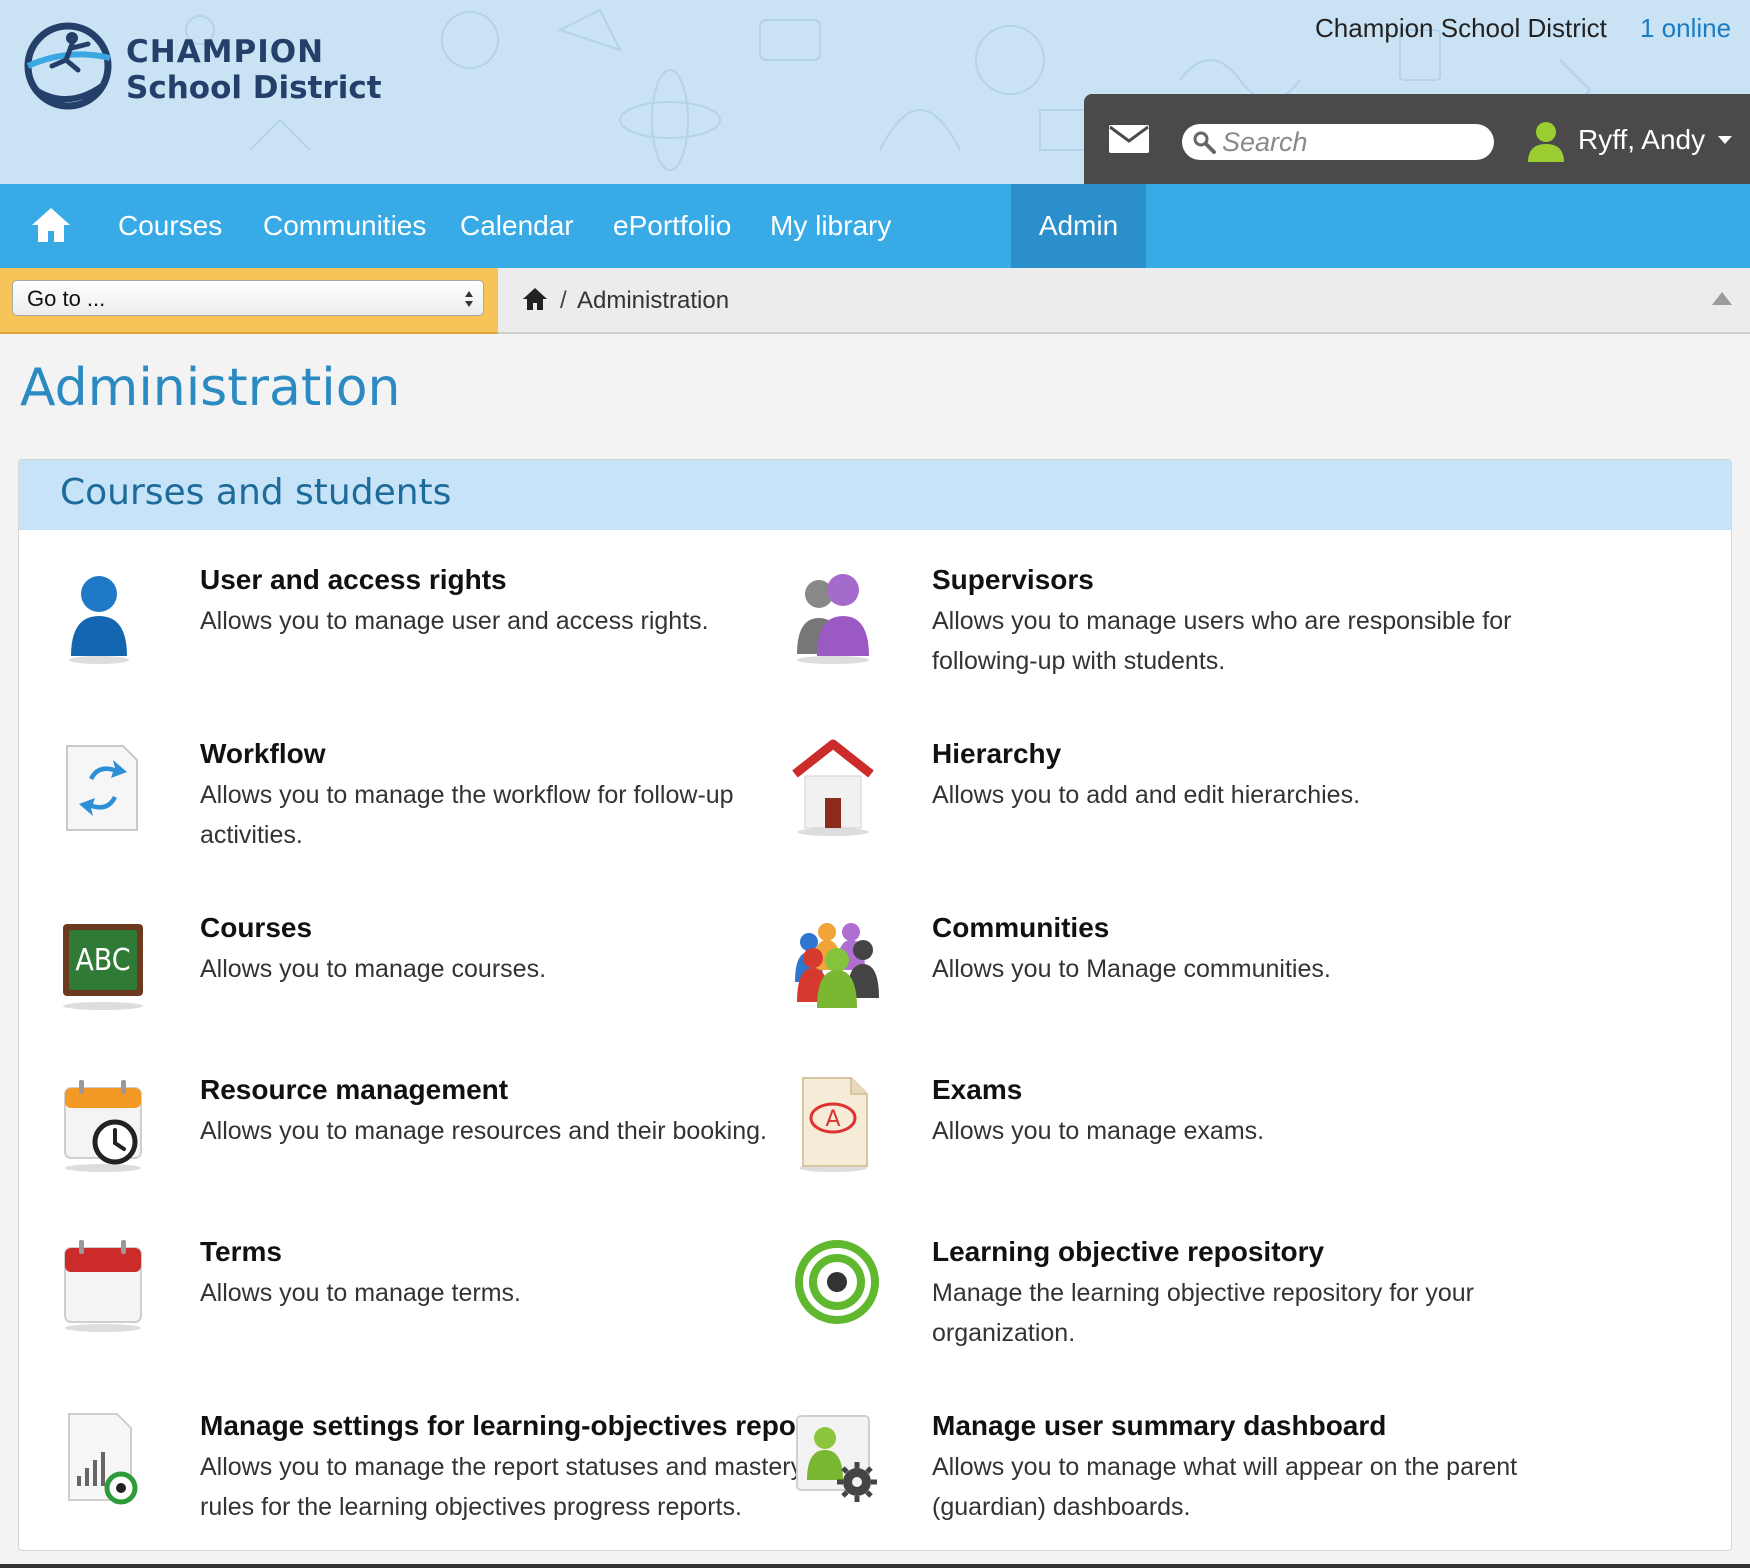  I want to click on breadcrumb-toolbar: Go to ... / Administration, so click(875, 301).